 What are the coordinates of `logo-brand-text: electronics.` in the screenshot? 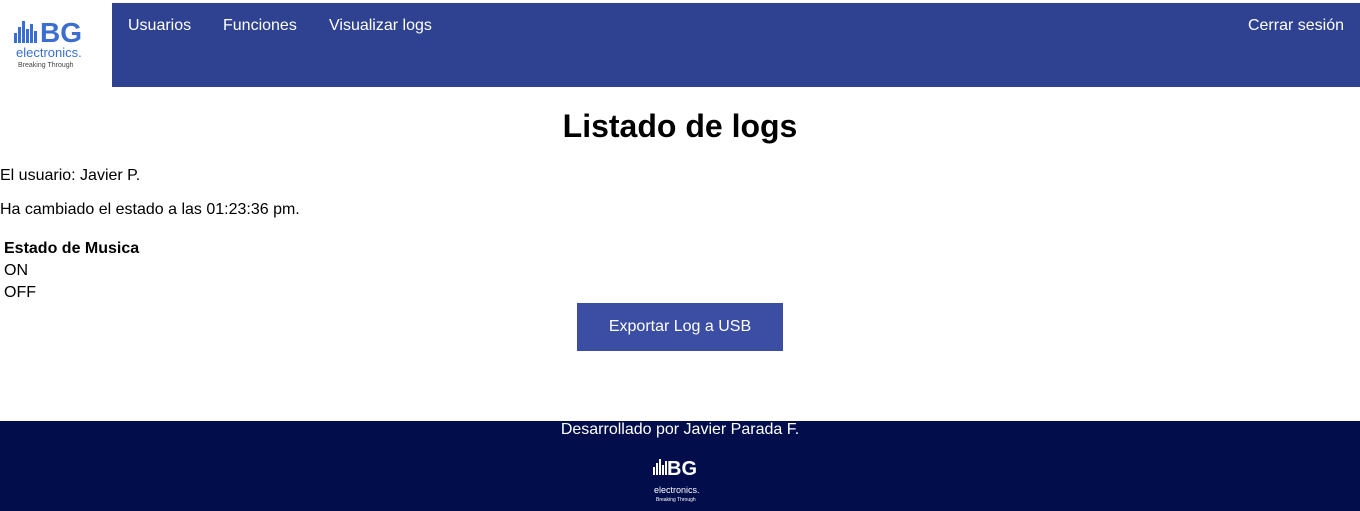 It's located at (49, 52).